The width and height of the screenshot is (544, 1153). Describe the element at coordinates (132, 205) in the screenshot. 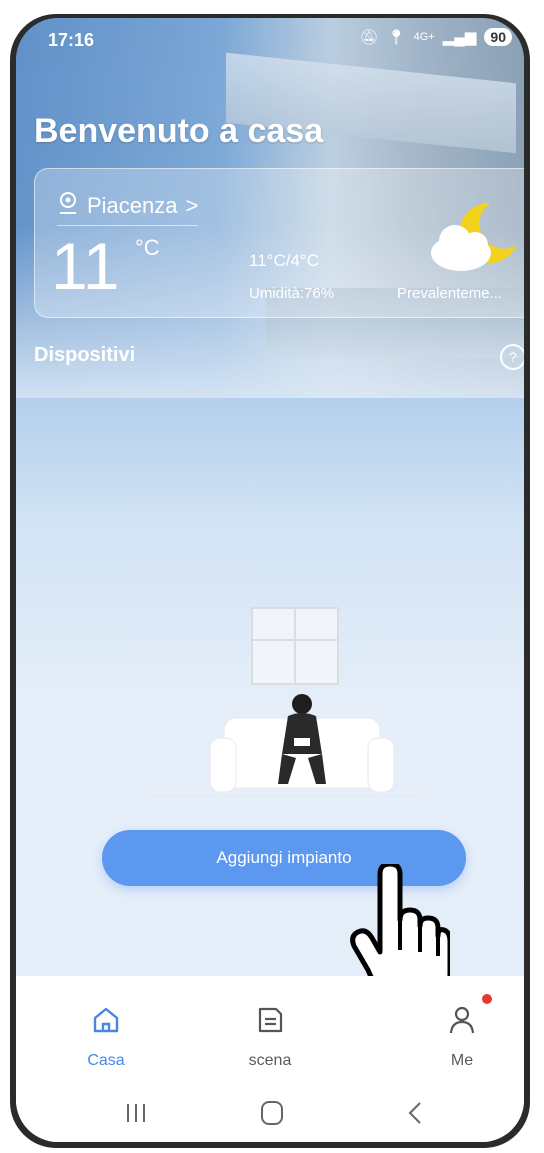

I see `city-name: Piacenza` at that location.